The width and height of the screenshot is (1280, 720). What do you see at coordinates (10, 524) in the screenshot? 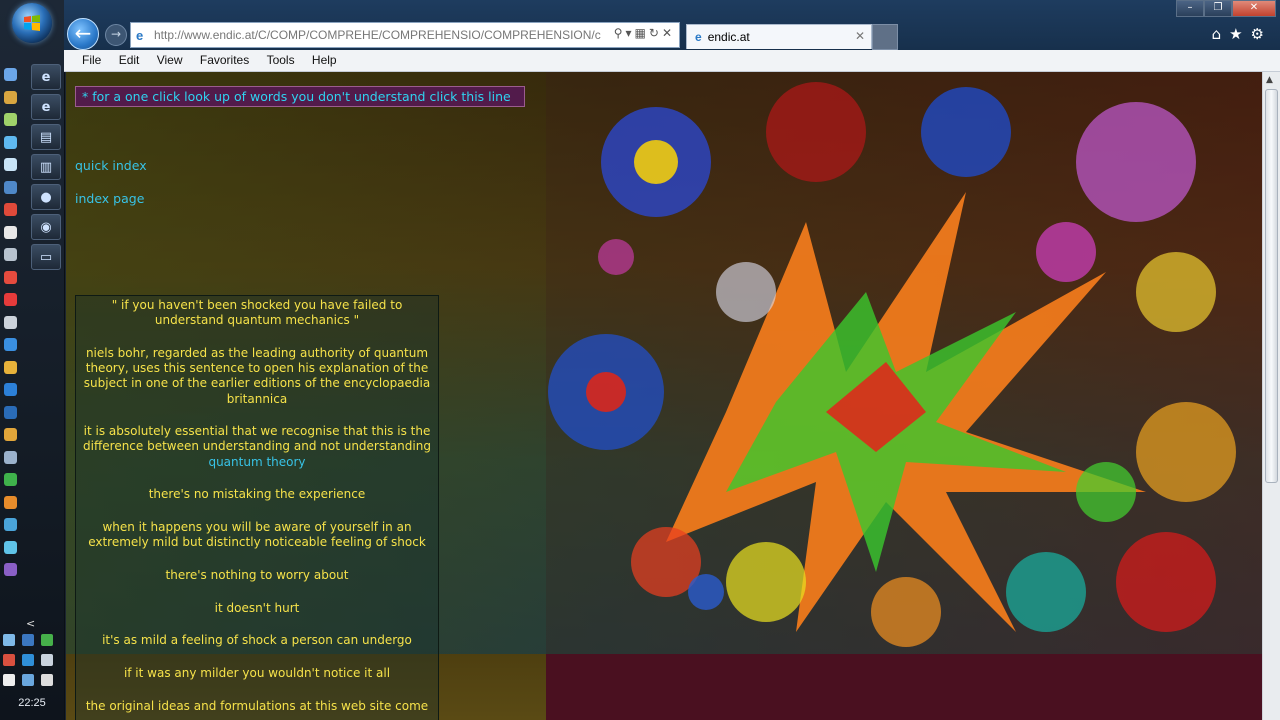
I see `photo-icon` at bounding box center [10, 524].